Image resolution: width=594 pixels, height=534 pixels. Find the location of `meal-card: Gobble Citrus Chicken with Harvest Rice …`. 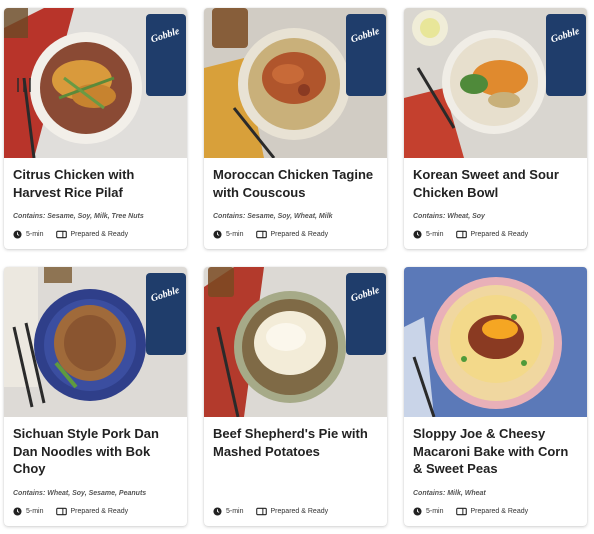

meal-card: Gobble Citrus Chicken with Harvest Rice … is located at coordinates (95, 128).